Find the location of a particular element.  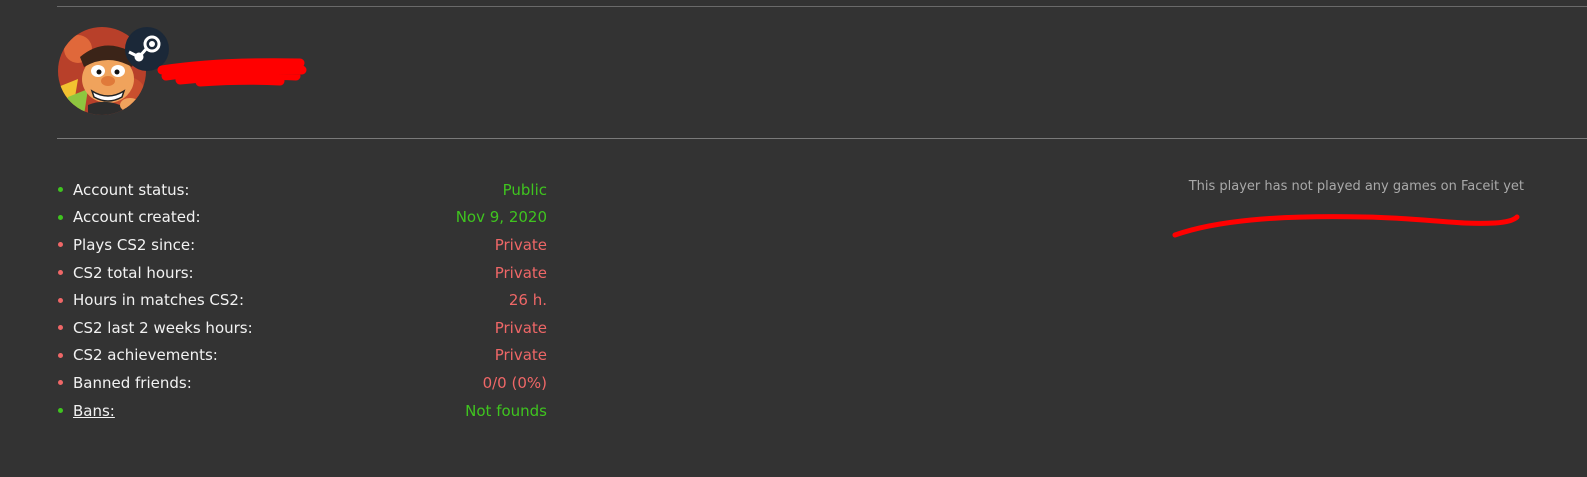

username-redaction-scribble is located at coordinates (232, 72).